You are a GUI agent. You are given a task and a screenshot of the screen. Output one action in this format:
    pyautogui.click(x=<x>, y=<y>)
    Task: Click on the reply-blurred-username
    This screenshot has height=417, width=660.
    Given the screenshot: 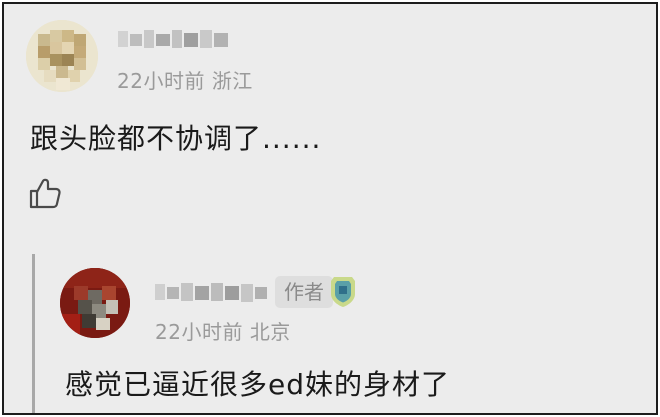 What is the action you would take?
    pyautogui.click(x=212, y=291)
    